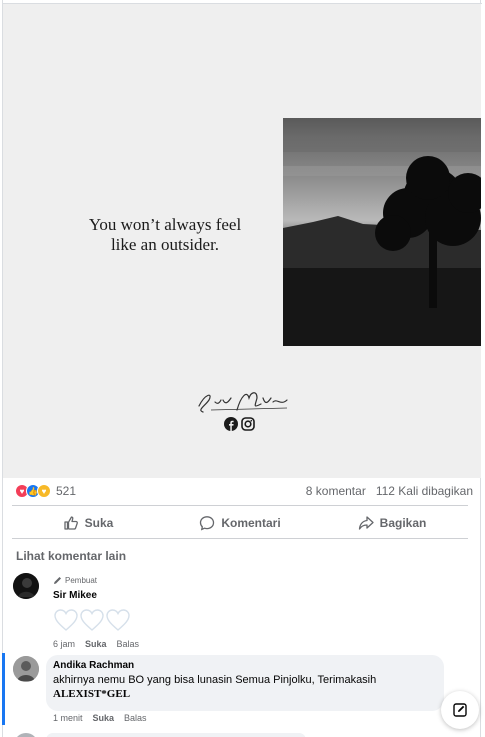 This screenshot has height=737, width=485. I want to click on actions-divider, so click(240, 538).